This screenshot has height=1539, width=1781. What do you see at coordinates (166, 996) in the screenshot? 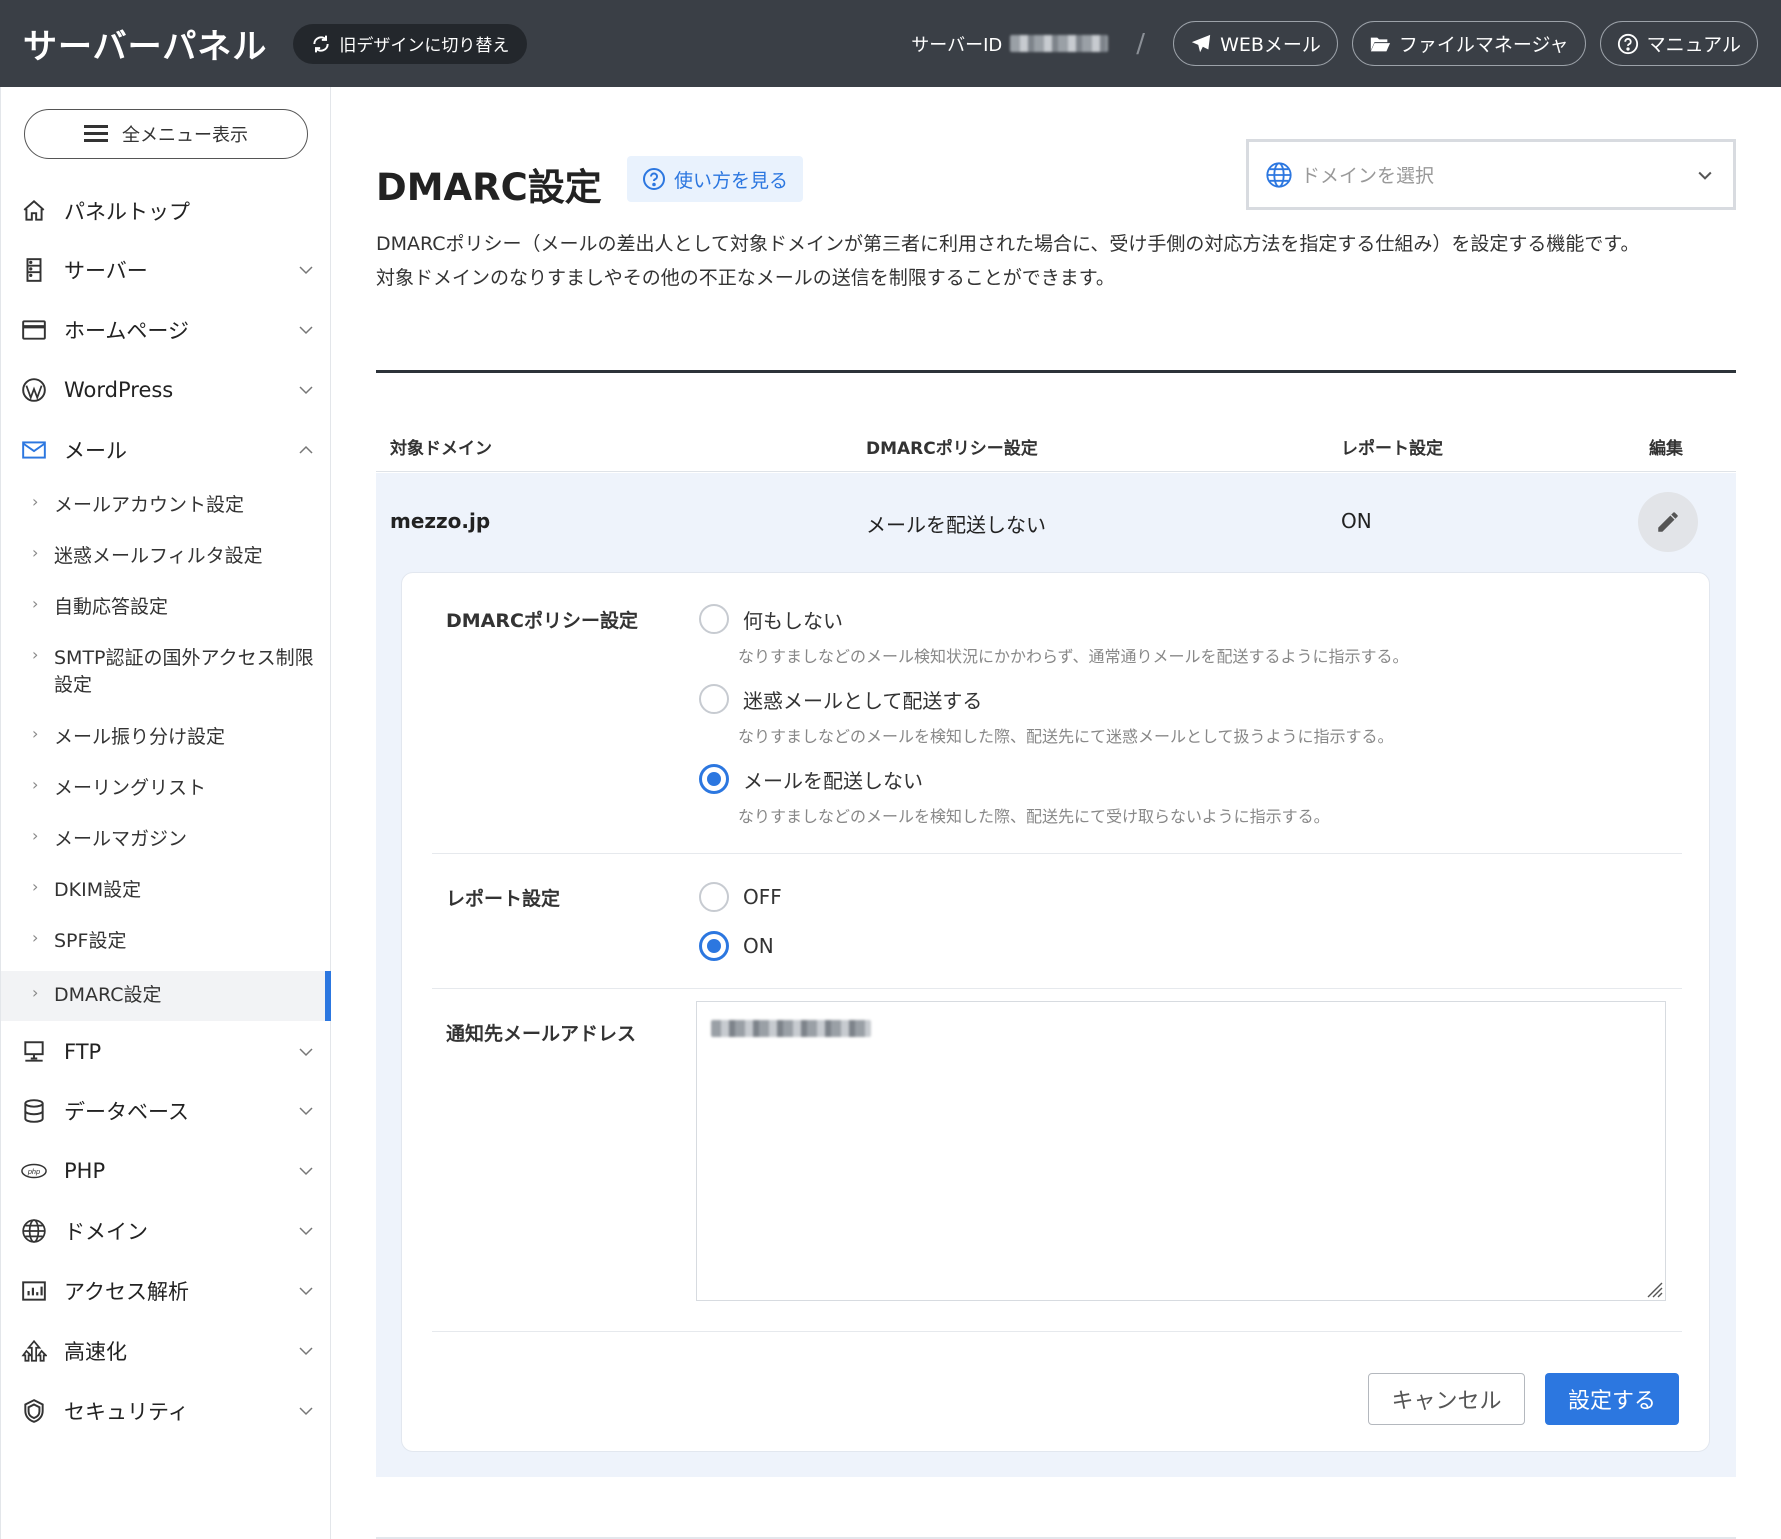
I see `submenu-item-dmarc: › DMARC設定` at bounding box center [166, 996].